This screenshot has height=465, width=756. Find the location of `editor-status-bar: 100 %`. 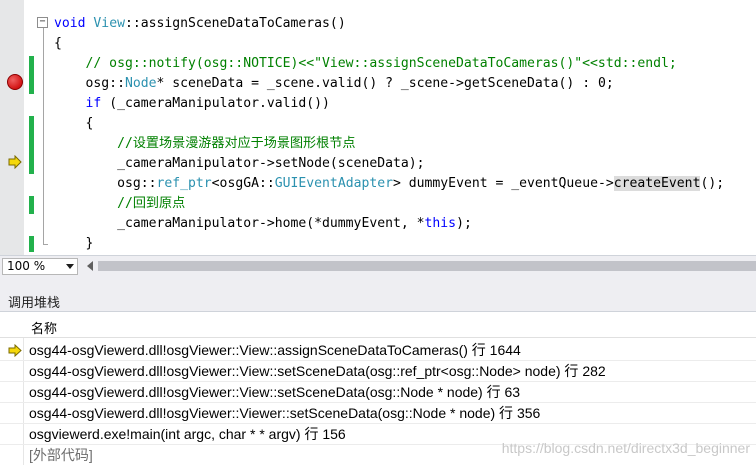

editor-status-bar: 100 % is located at coordinates (378, 265).